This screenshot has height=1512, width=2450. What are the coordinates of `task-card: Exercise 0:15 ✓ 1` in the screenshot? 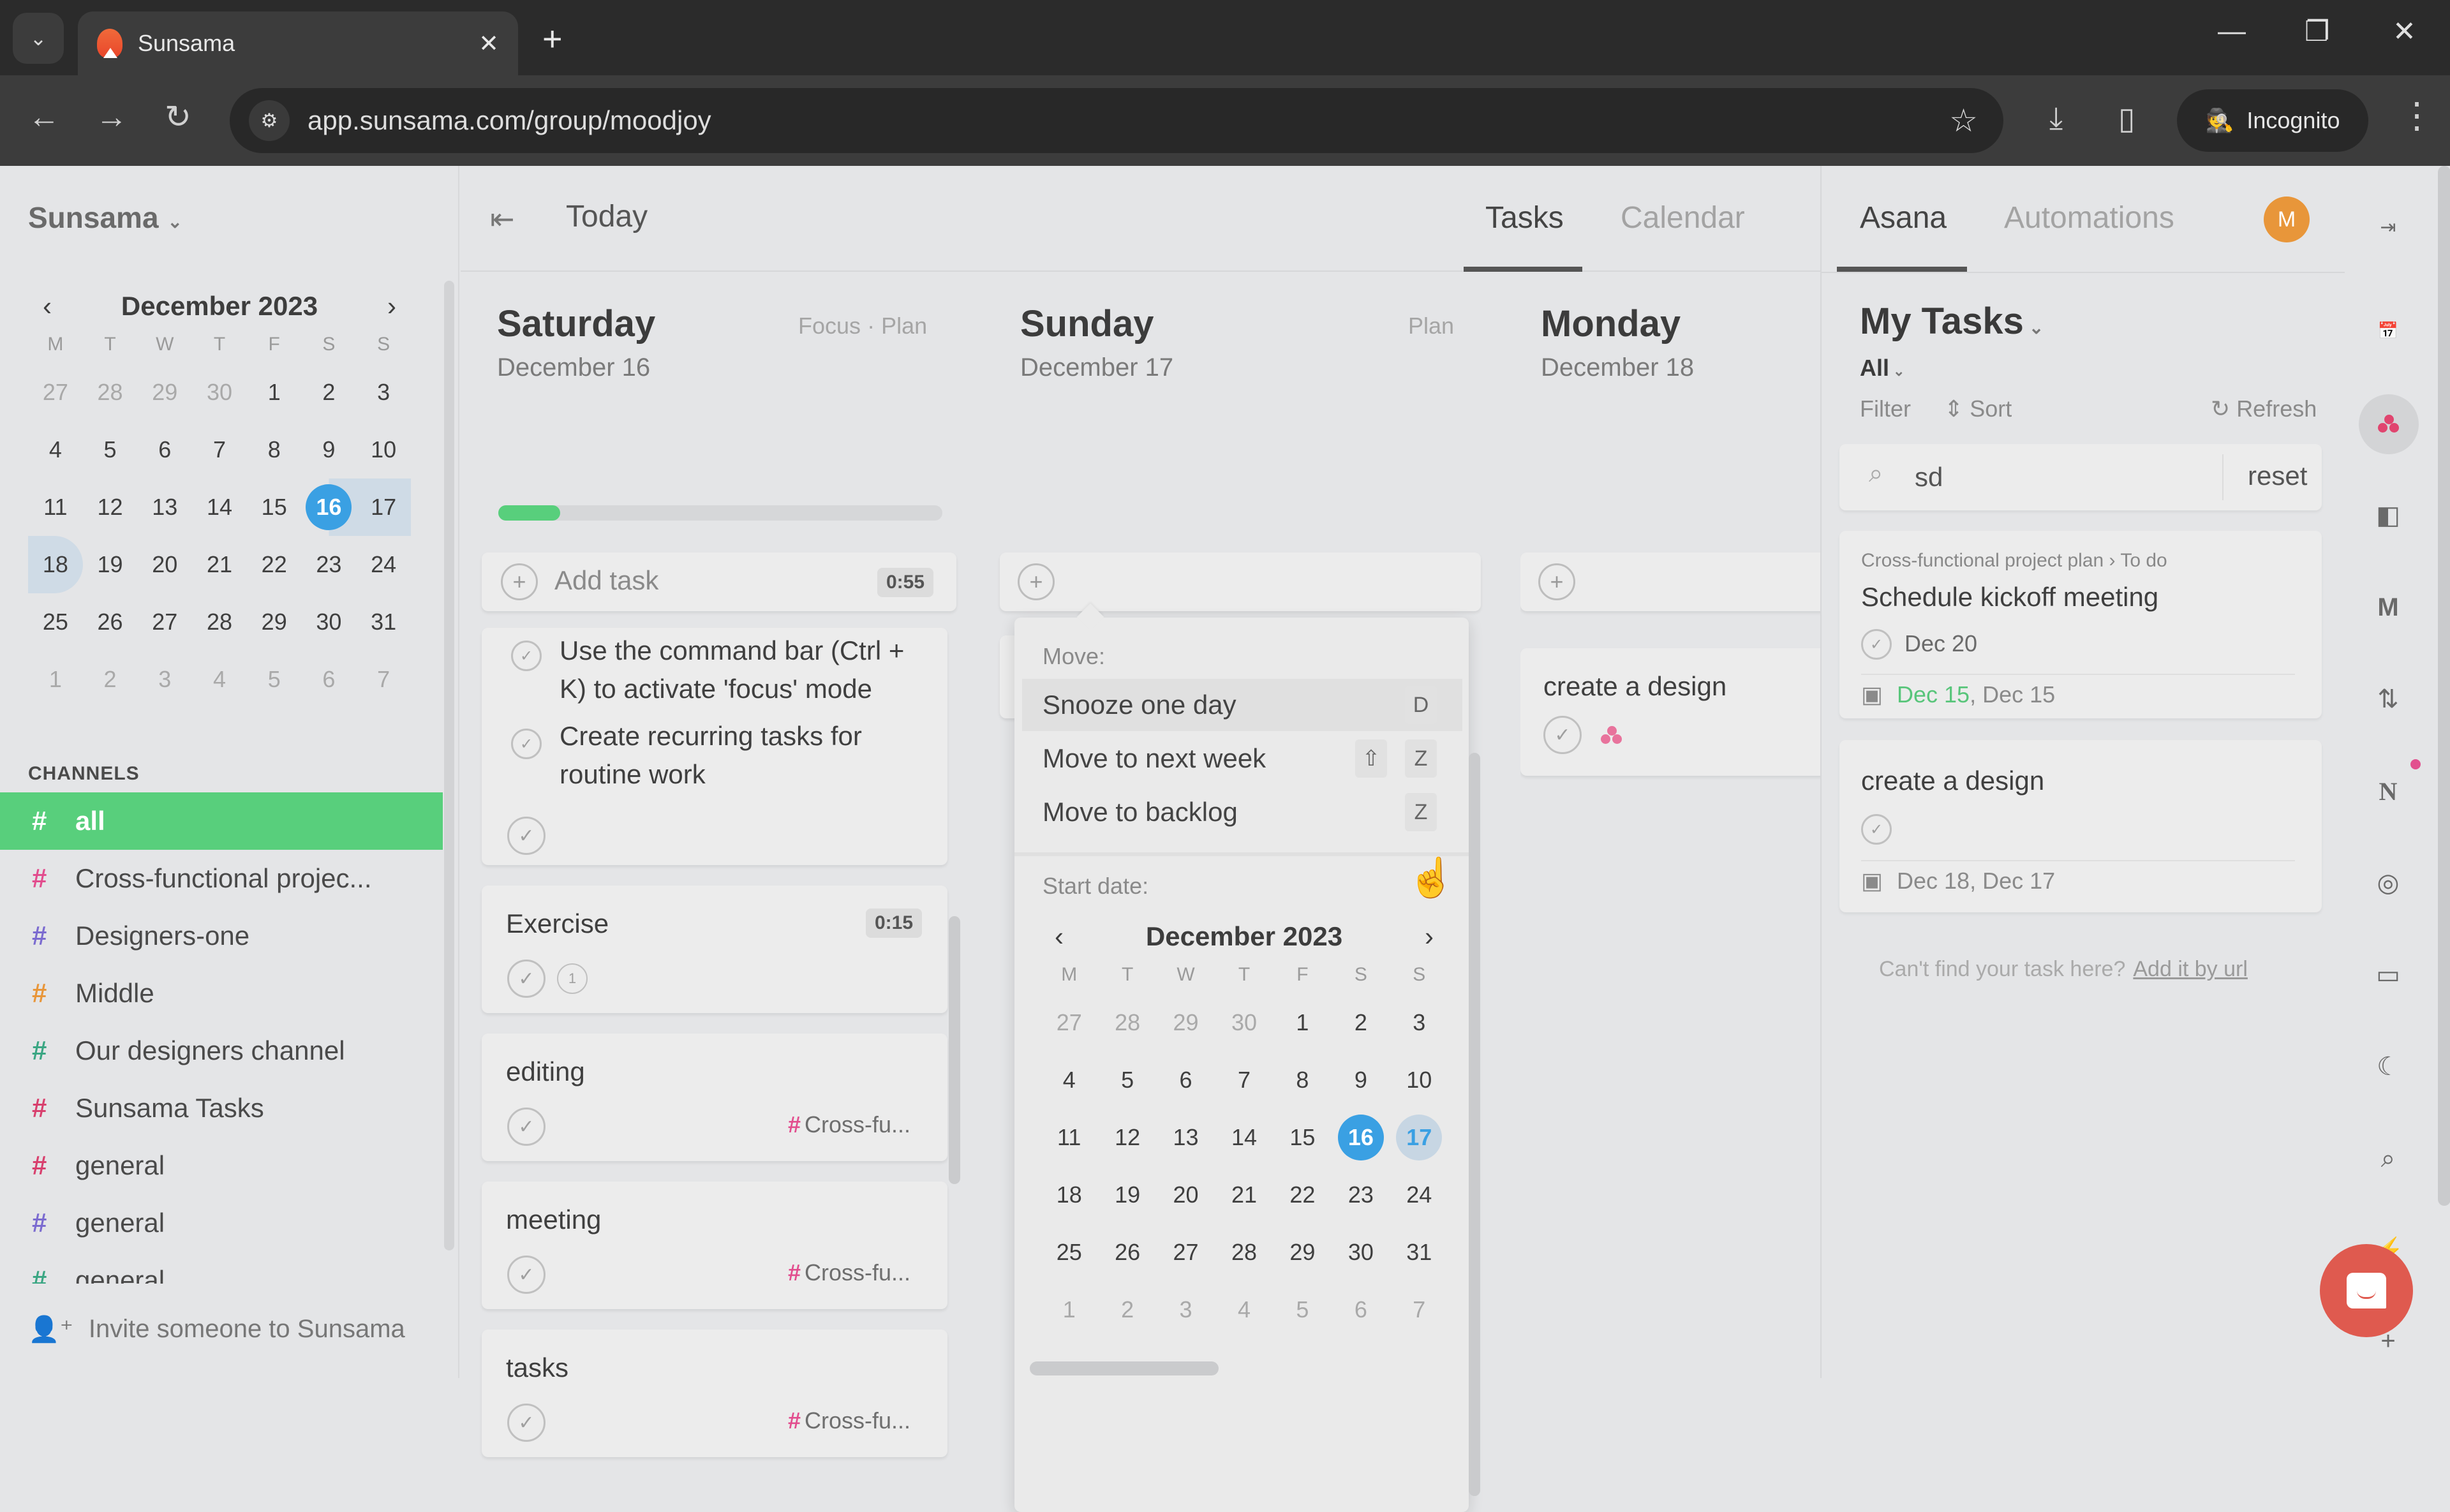 It's located at (714, 949).